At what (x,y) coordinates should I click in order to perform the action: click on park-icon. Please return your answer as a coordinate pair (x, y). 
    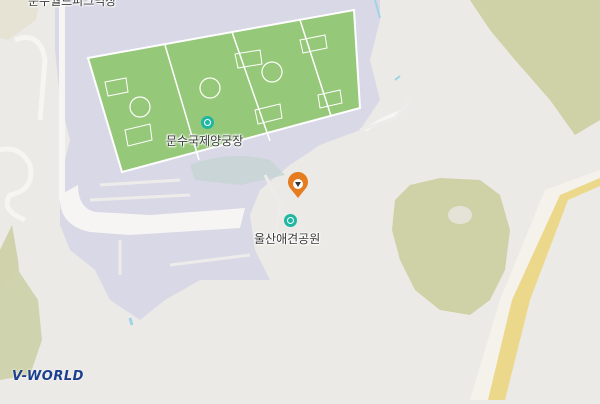
    Looking at the image, I should click on (290, 220).